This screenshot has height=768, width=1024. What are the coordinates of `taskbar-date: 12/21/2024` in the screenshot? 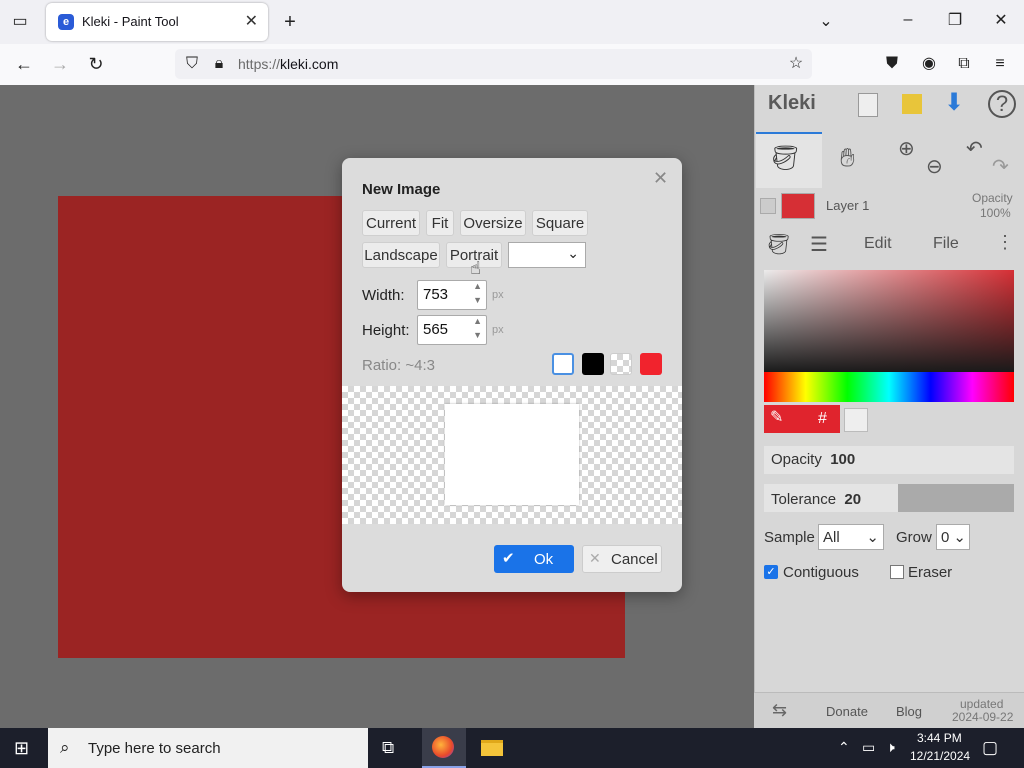 It's located at (940, 756).